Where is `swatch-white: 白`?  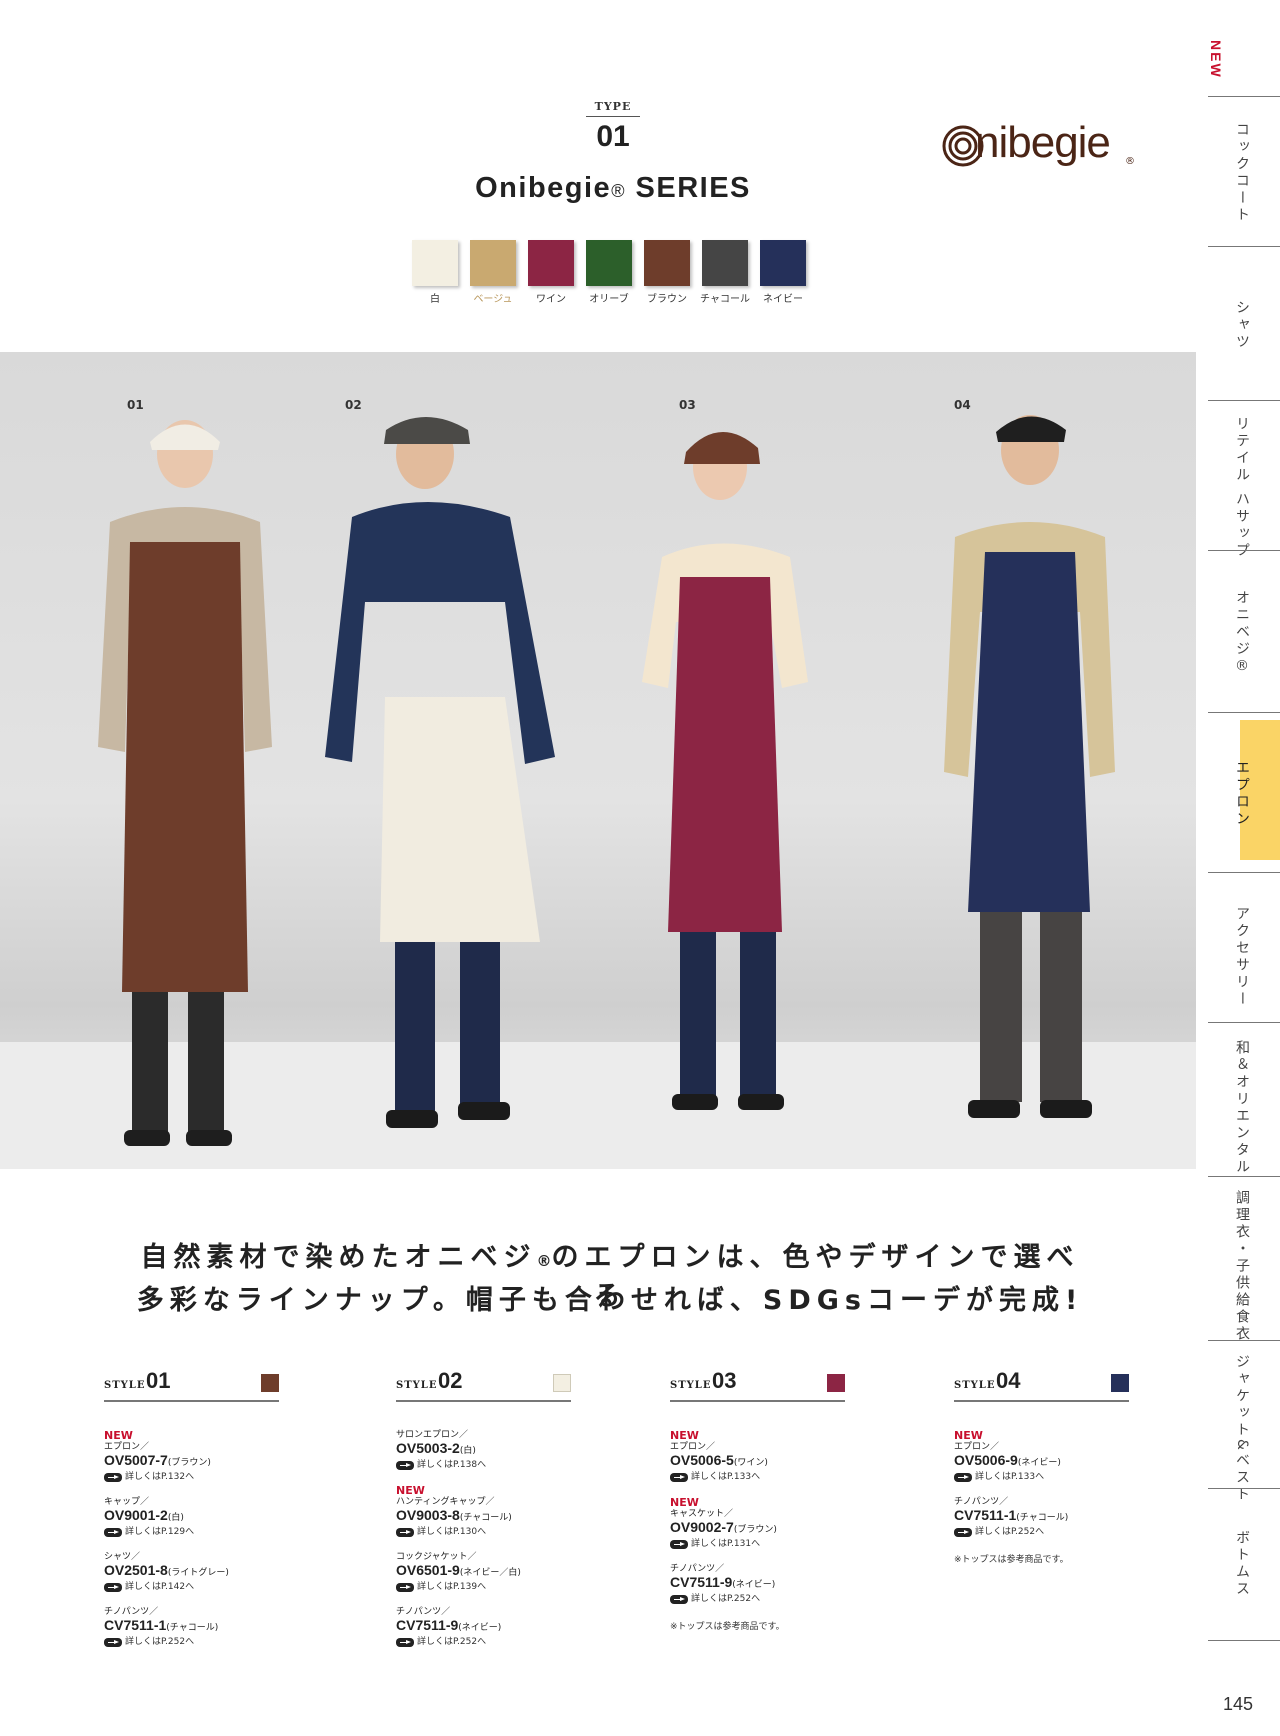 swatch-white: 白 is located at coordinates (435, 272).